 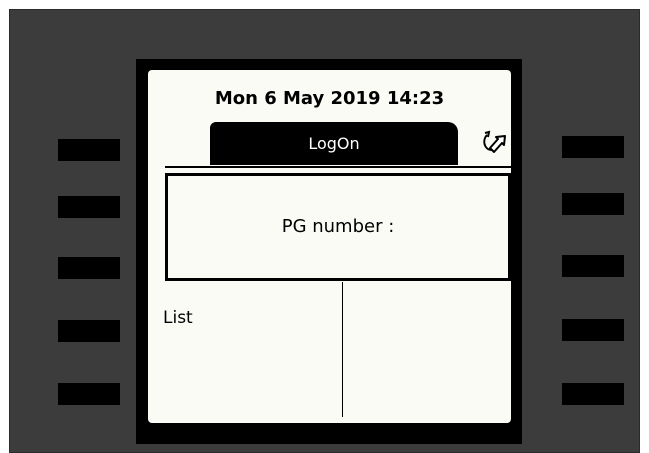 I want to click on pg-number-input-box: PG number :, so click(x=338, y=227).